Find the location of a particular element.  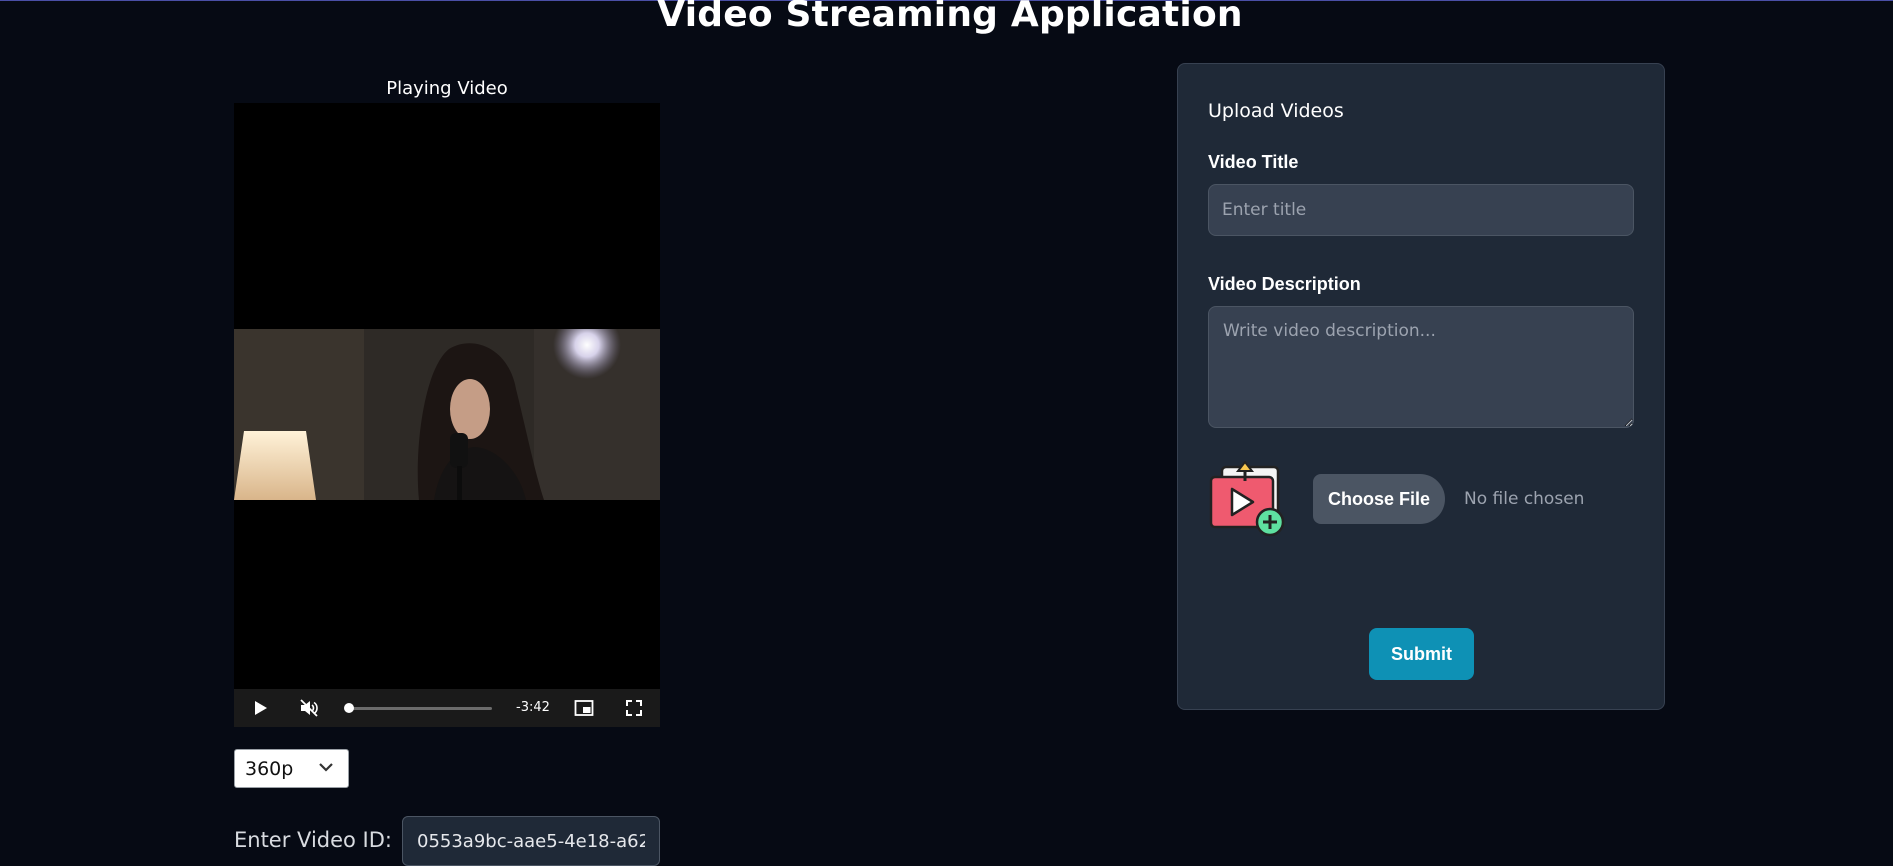

picture-in-picture-icon is located at coordinates (584, 708).